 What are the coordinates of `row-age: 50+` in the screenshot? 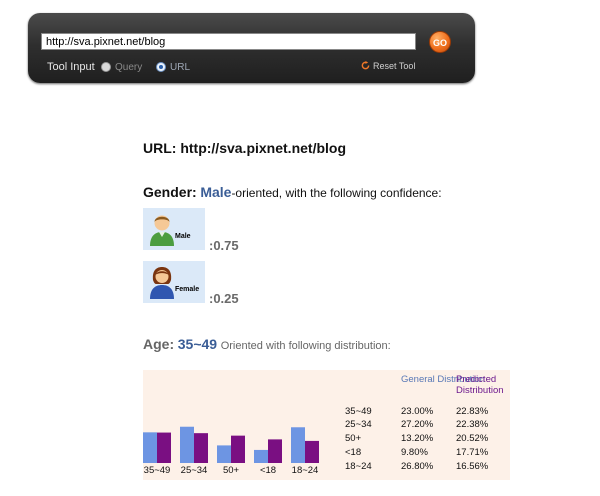 It's located at (353, 438).